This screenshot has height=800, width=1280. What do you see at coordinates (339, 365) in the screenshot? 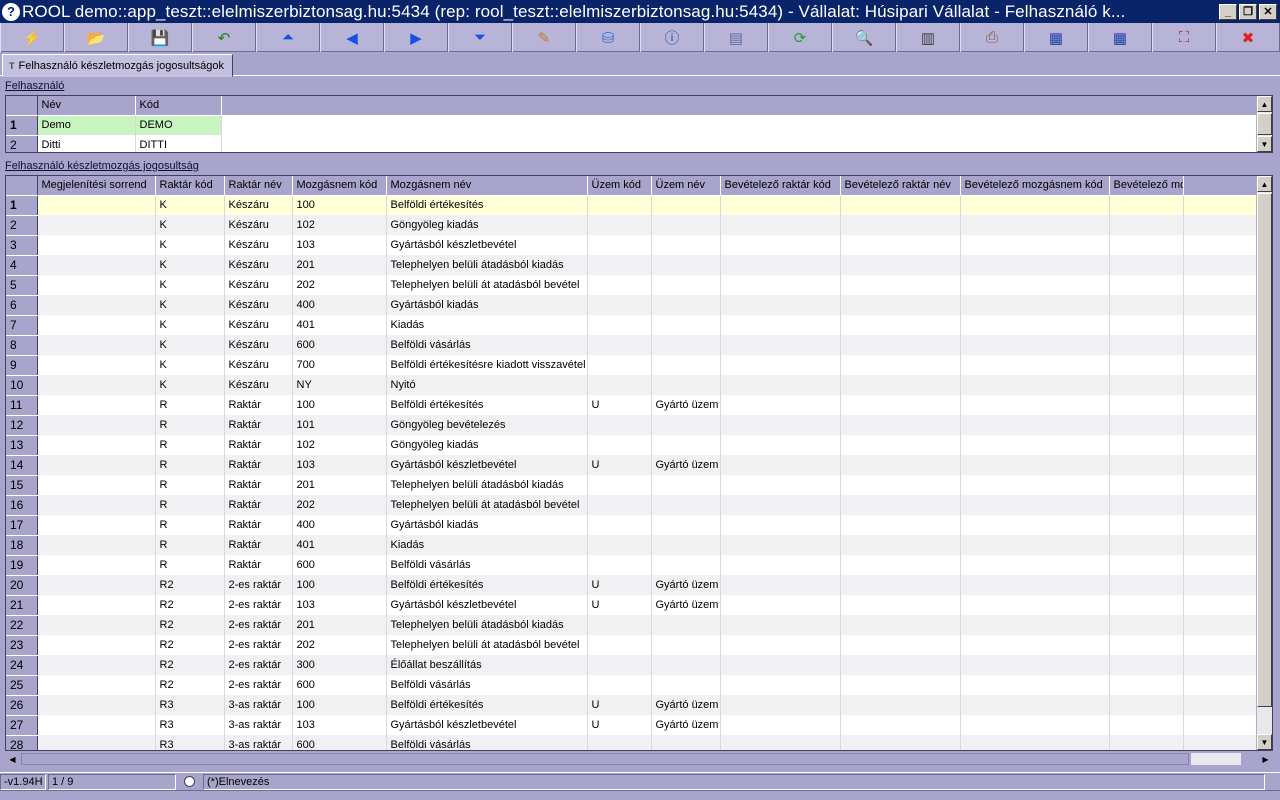
I see `movement-code-cell: 700` at bounding box center [339, 365].